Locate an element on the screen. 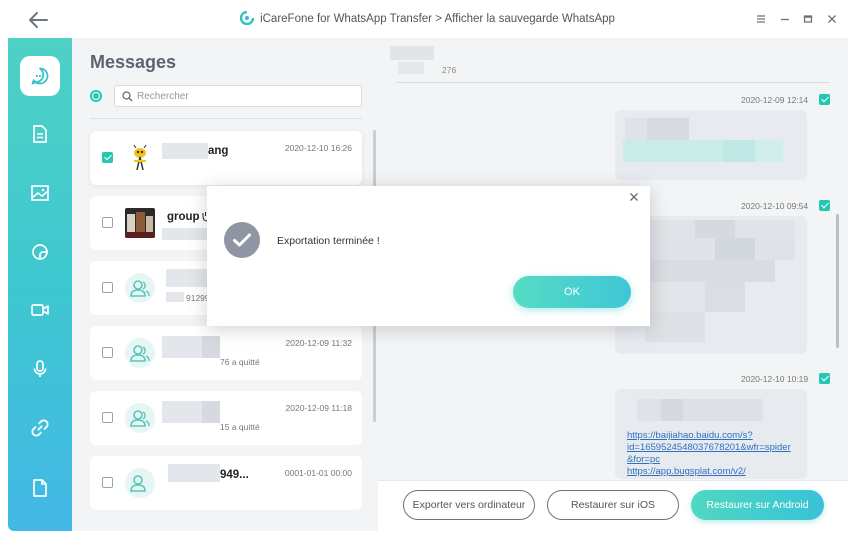 The width and height of the screenshot is (855, 538). message-time: 2020-12-09 12:14 is located at coordinates (775, 100).